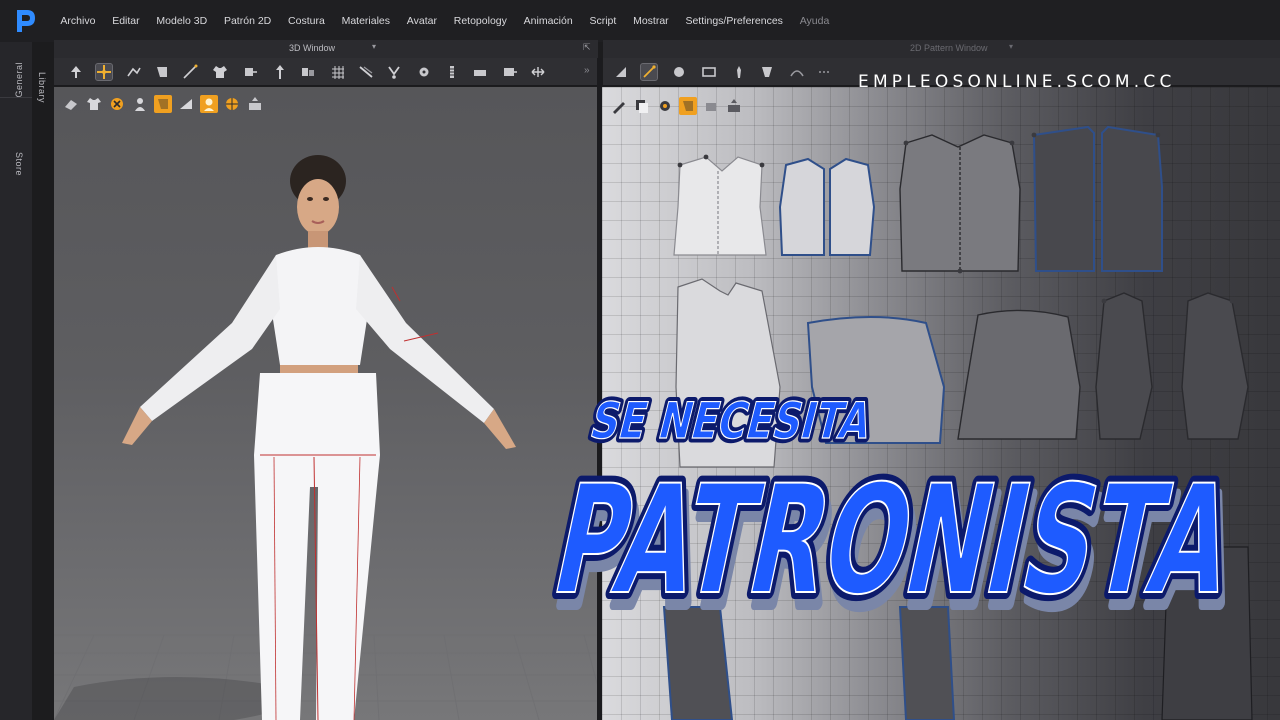 This screenshot has height=720, width=1280. I want to click on window-2d-title: 2D Pattern Window, so click(949, 48).